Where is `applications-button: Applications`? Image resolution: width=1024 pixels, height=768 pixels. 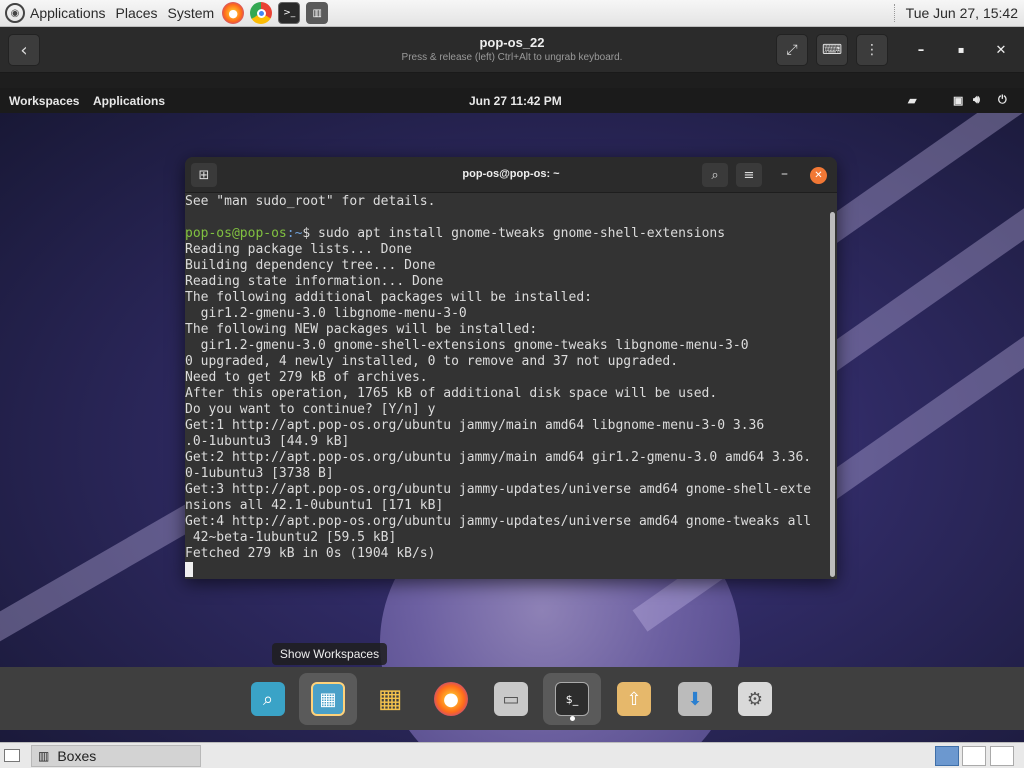
applications-button: Applications is located at coordinates (129, 101).